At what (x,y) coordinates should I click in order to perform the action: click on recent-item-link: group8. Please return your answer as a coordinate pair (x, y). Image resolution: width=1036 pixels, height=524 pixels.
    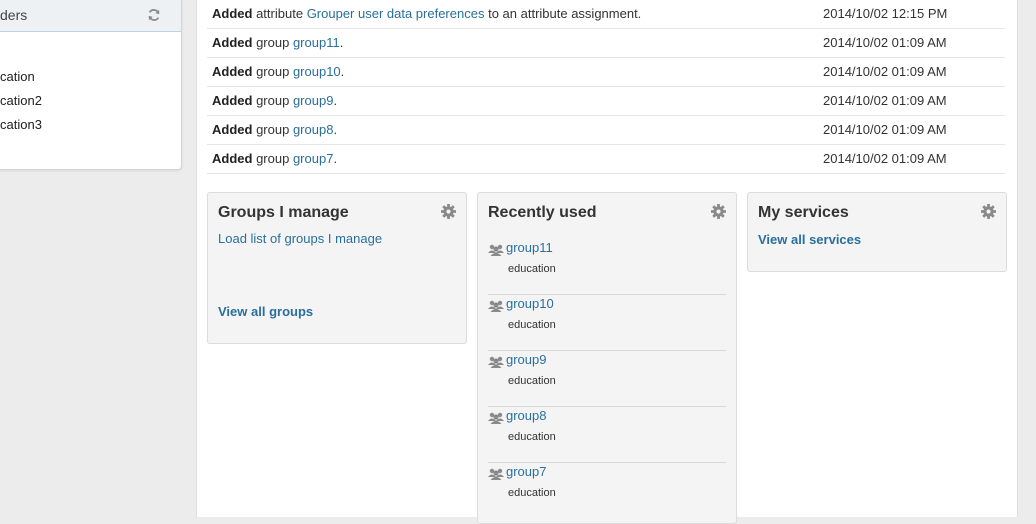
    Looking at the image, I should click on (526, 415).